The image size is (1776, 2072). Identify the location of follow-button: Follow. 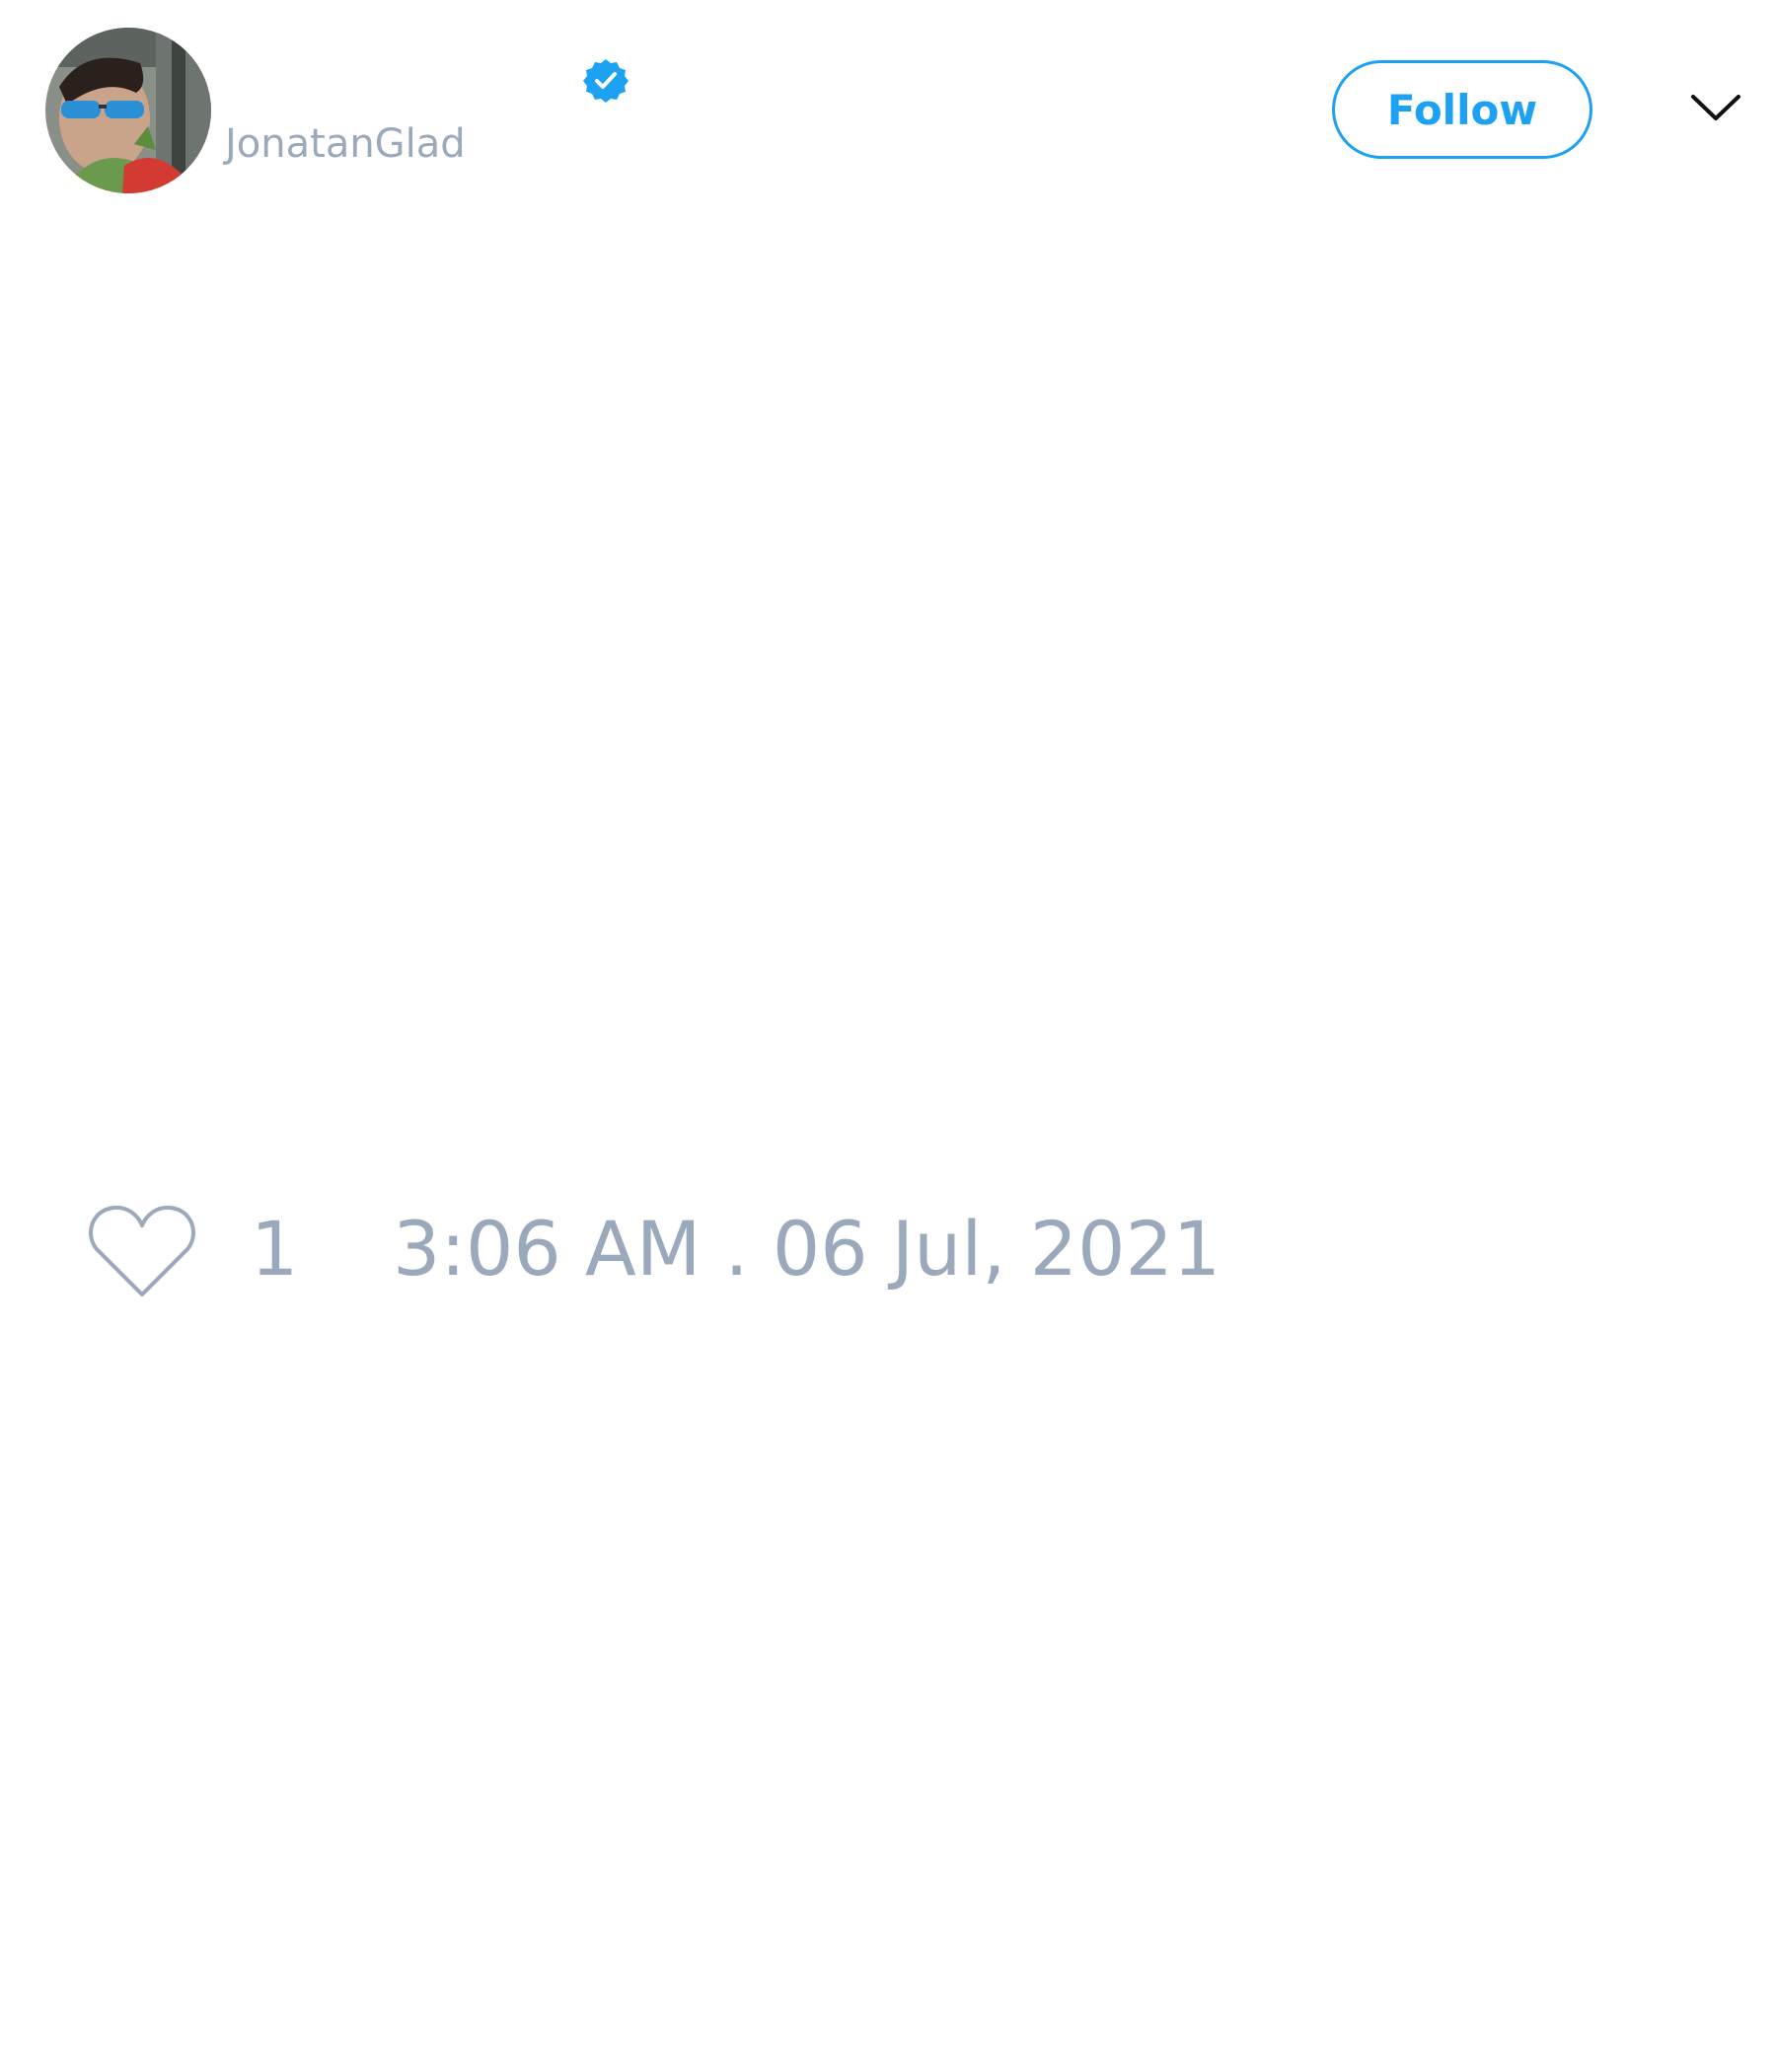
(1462, 110).